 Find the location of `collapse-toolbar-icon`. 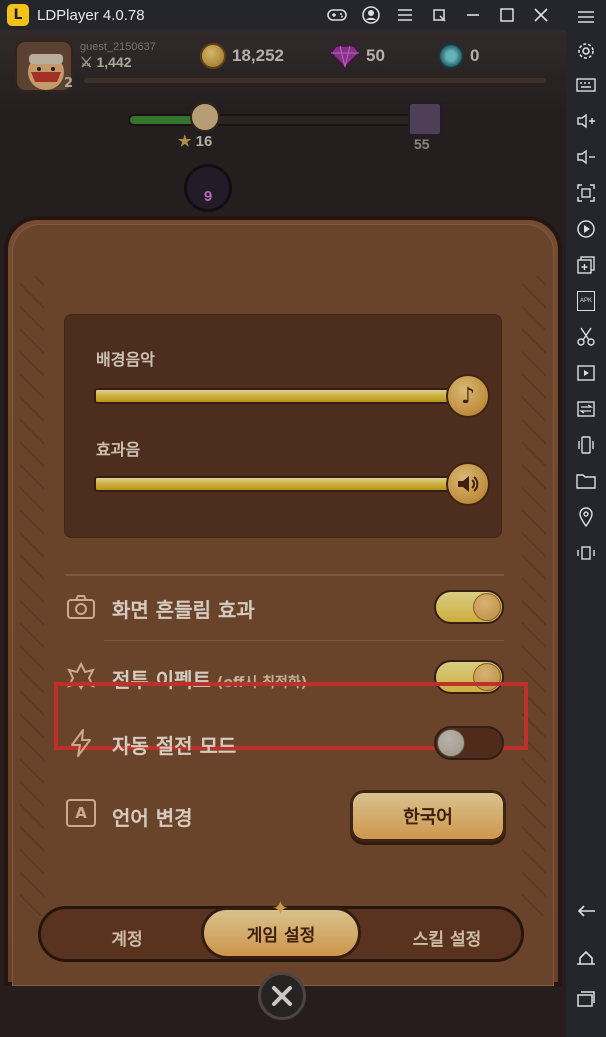

collapse-toolbar-icon is located at coordinates (586, 17).